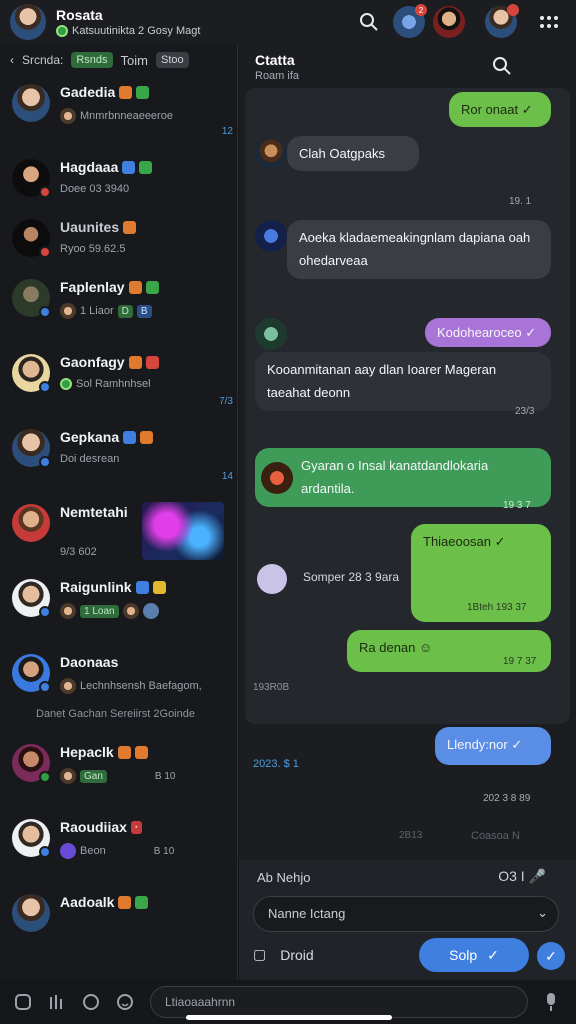  What do you see at coordinates (90, 227) in the screenshot?
I see `contact-name: Uaunites` at bounding box center [90, 227].